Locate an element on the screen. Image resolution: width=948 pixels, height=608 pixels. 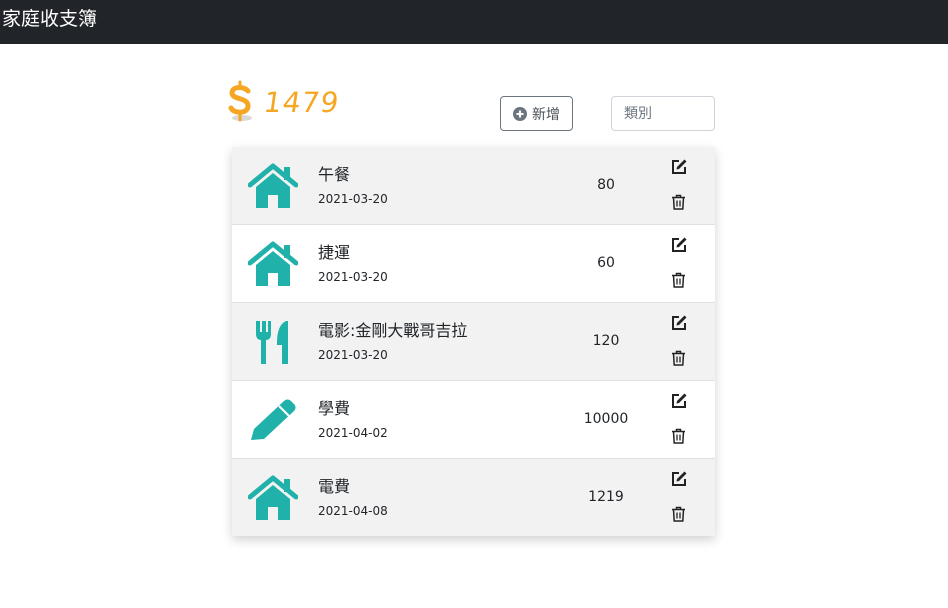
dollar-icon is located at coordinates (240, 101).